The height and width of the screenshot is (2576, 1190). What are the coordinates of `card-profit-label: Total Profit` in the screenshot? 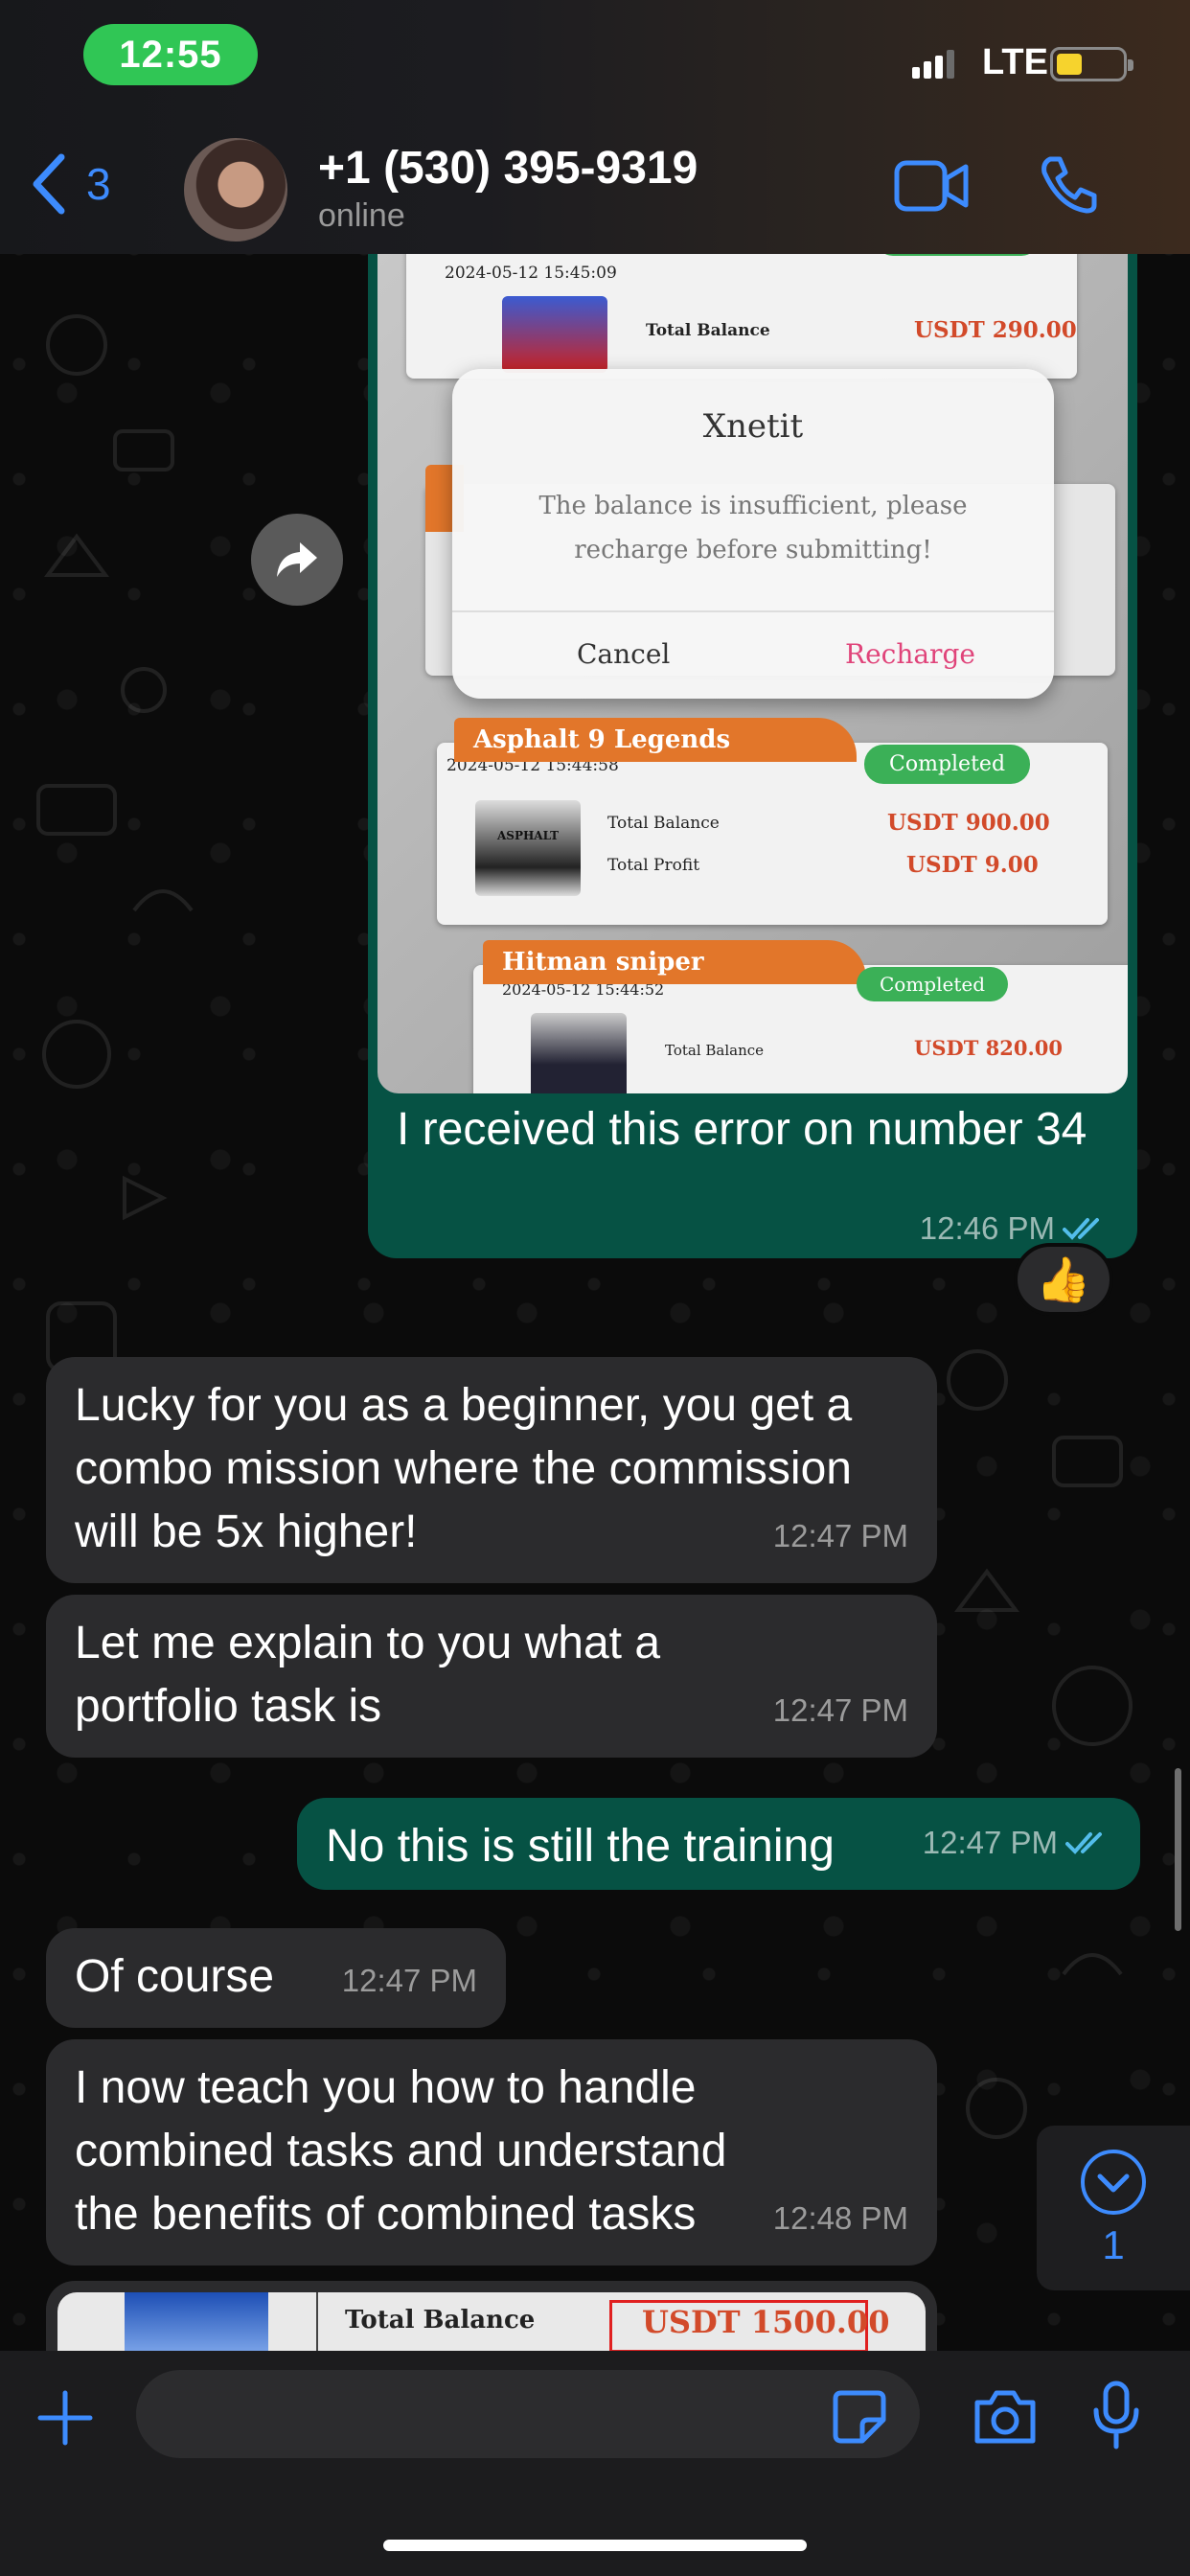 It's located at (653, 865).